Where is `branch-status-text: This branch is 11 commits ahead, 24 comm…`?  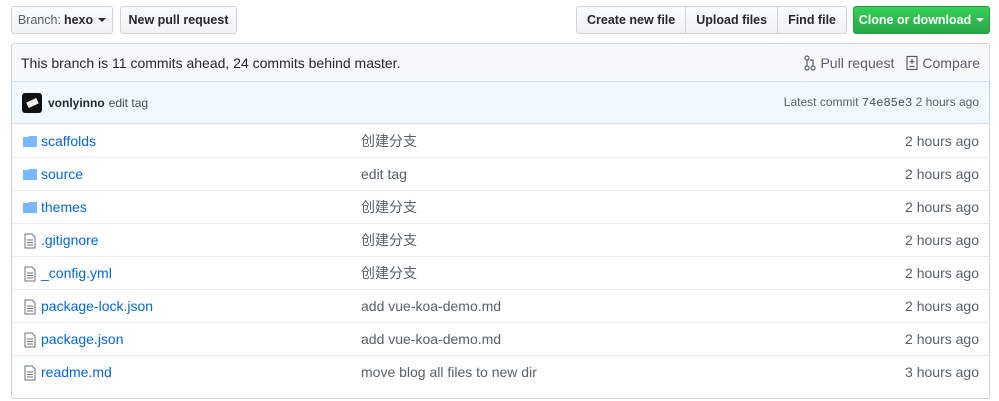 branch-status-text: This branch is 11 commits ahead, 24 comm… is located at coordinates (211, 62).